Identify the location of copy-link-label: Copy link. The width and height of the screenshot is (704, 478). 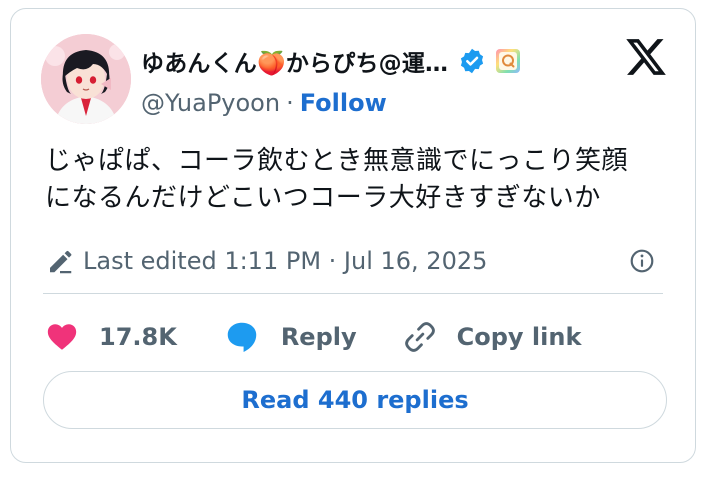
(519, 337).